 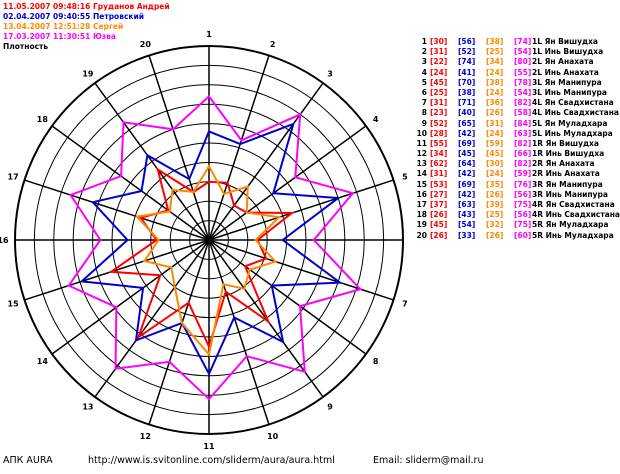 I want to click on channel-label: 4R Инь Свадхистана, so click(x=576, y=215).